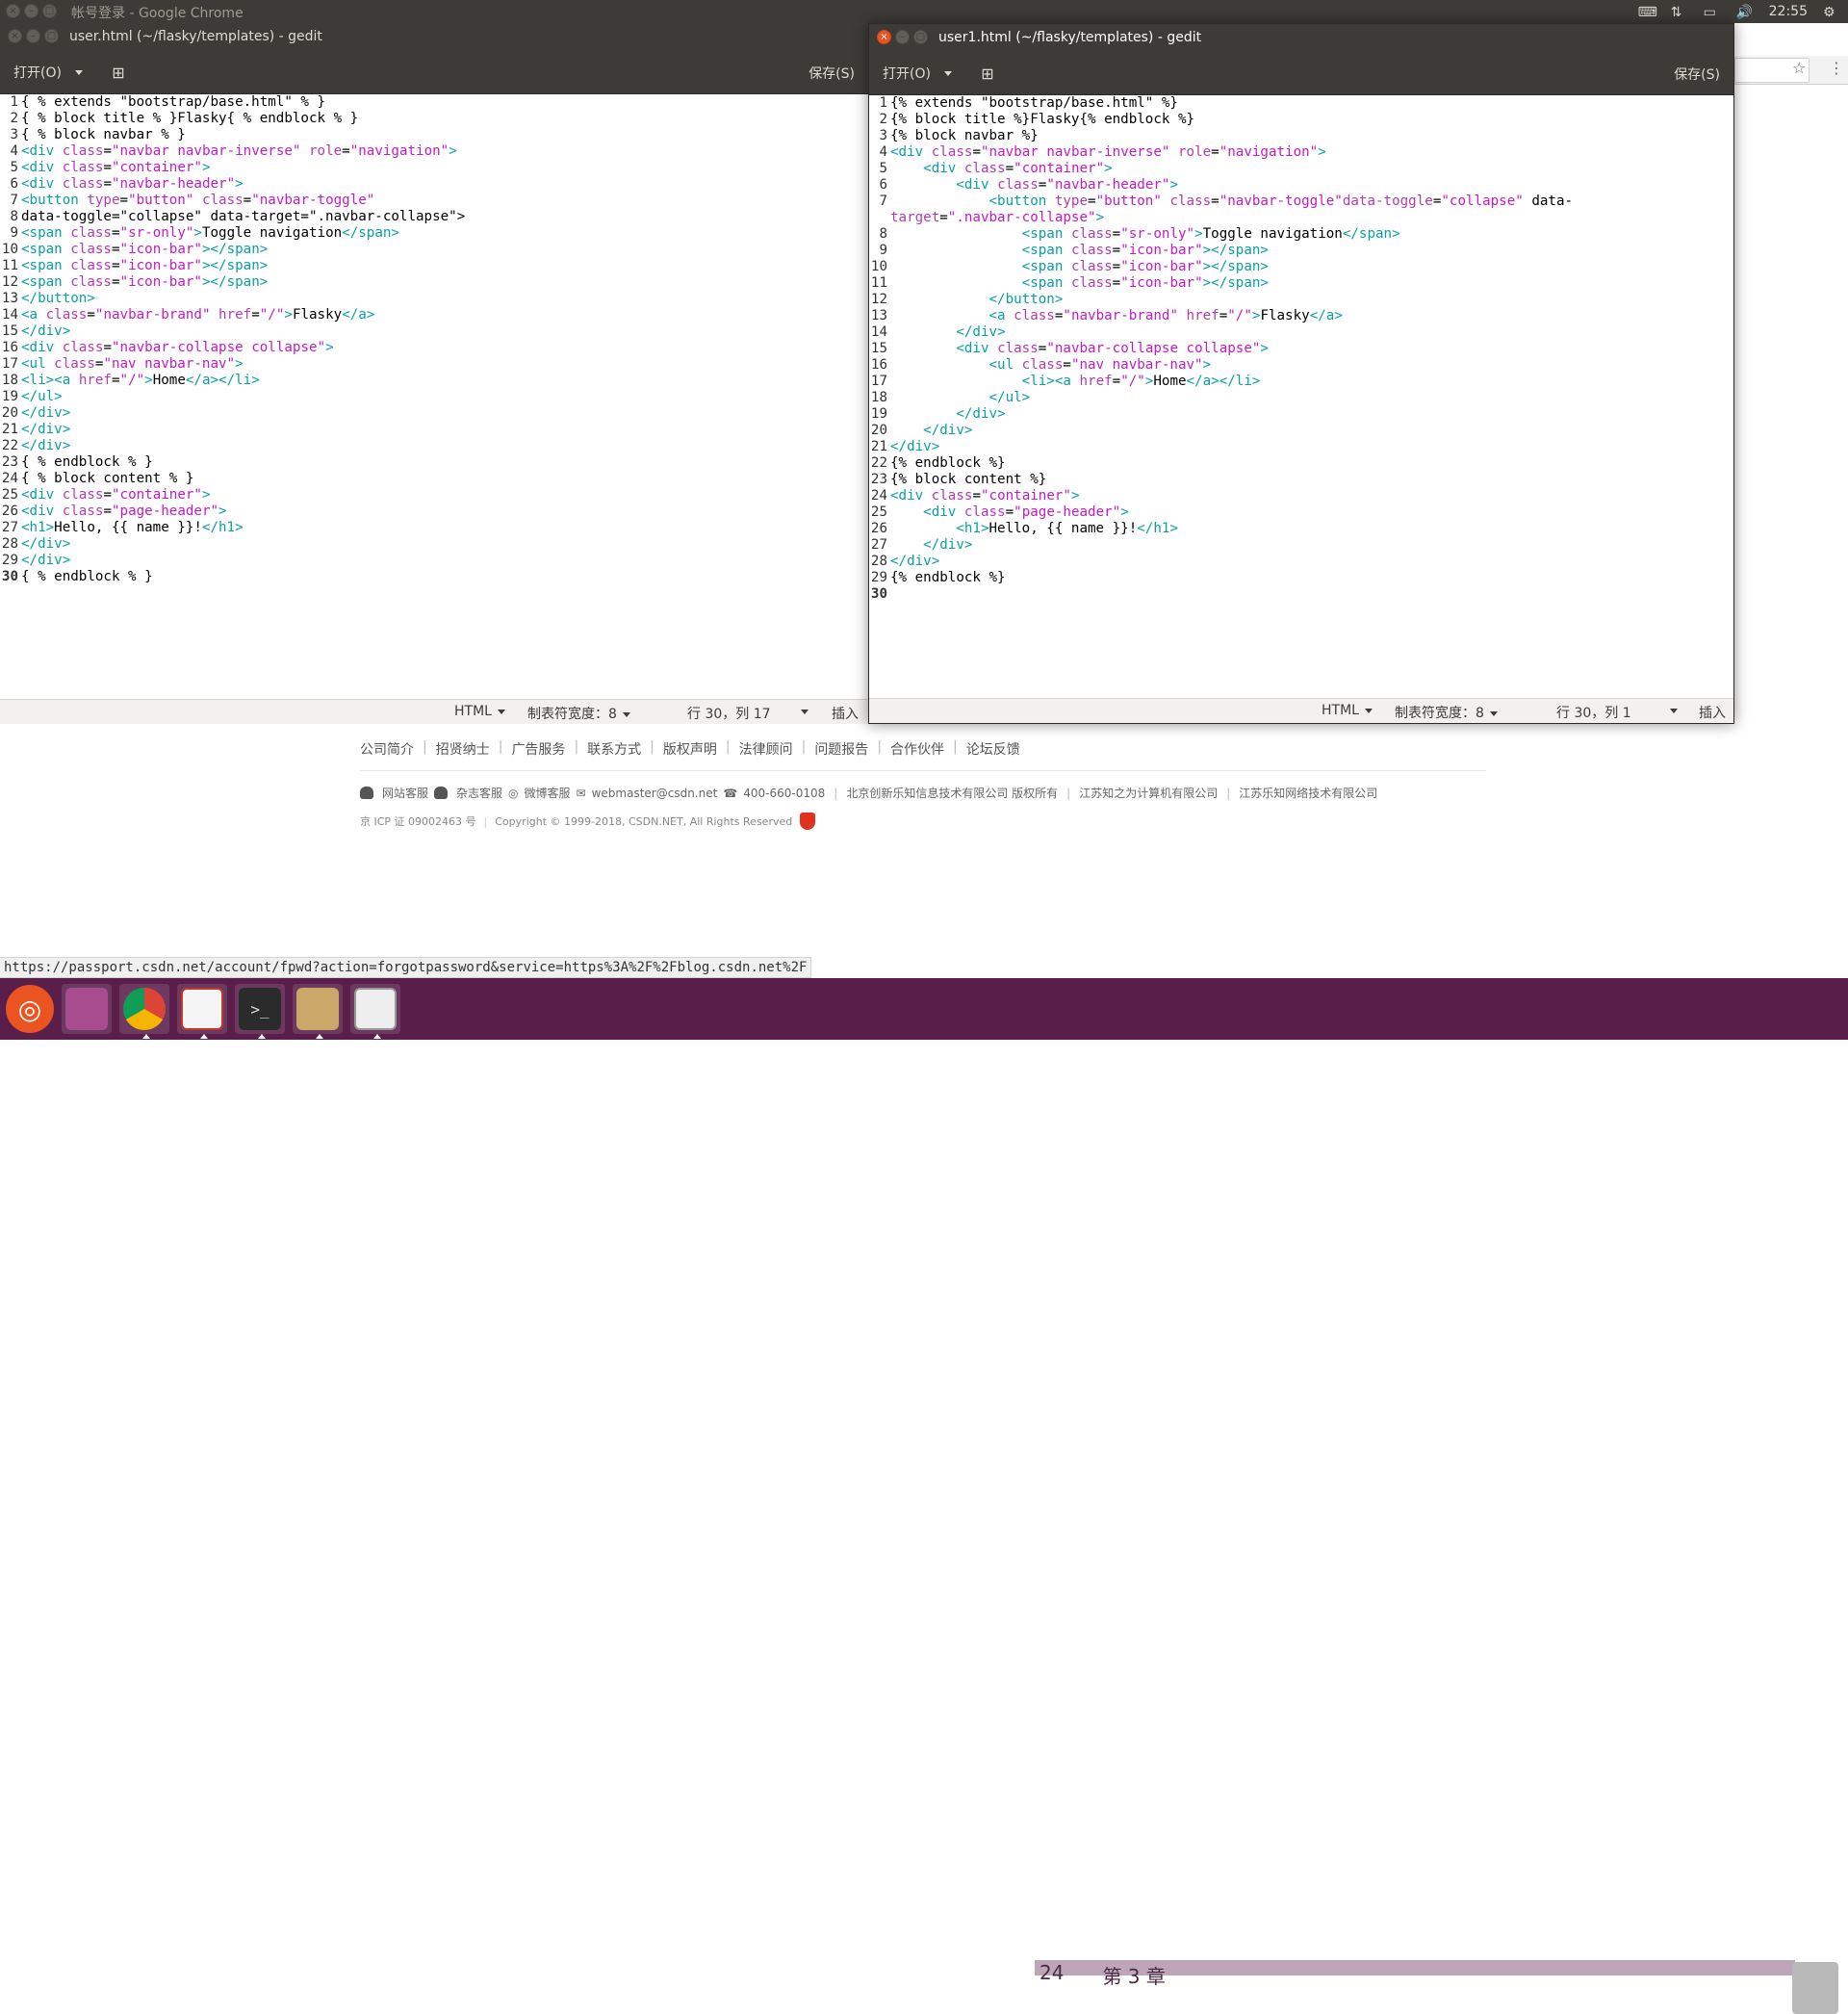 The image size is (1848, 2014). What do you see at coordinates (993, 749) in the screenshot?
I see `footer-link: 论坛反馈` at bounding box center [993, 749].